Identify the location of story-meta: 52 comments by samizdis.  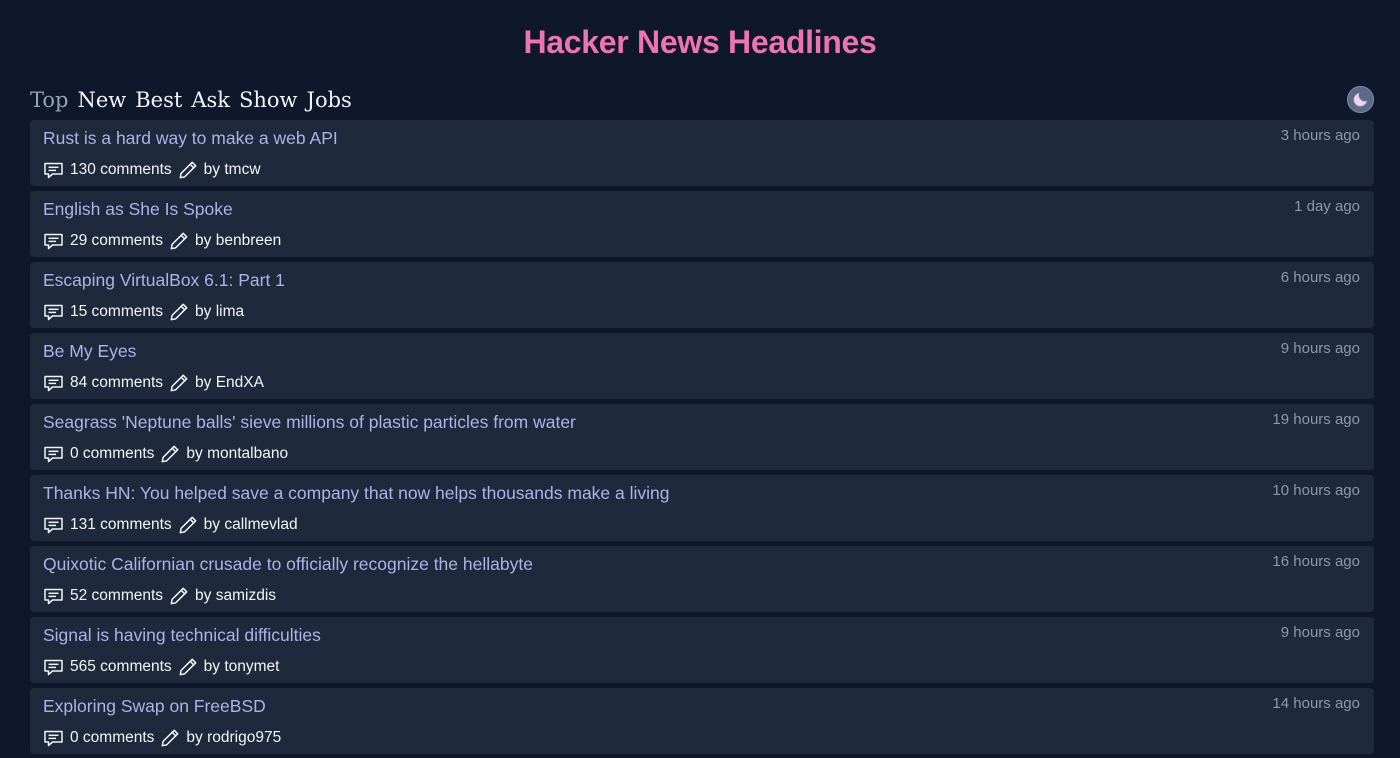
(159, 596).